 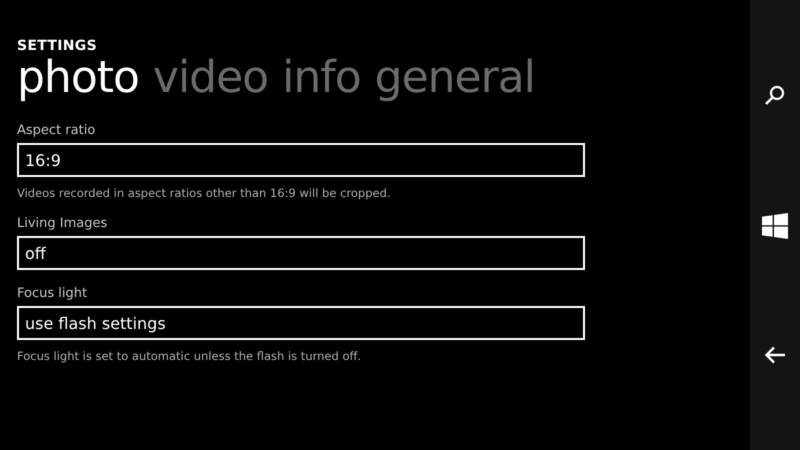 What do you see at coordinates (57, 46) in the screenshot?
I see `page-title: SETTINGS` at bounding box center [57, 46].